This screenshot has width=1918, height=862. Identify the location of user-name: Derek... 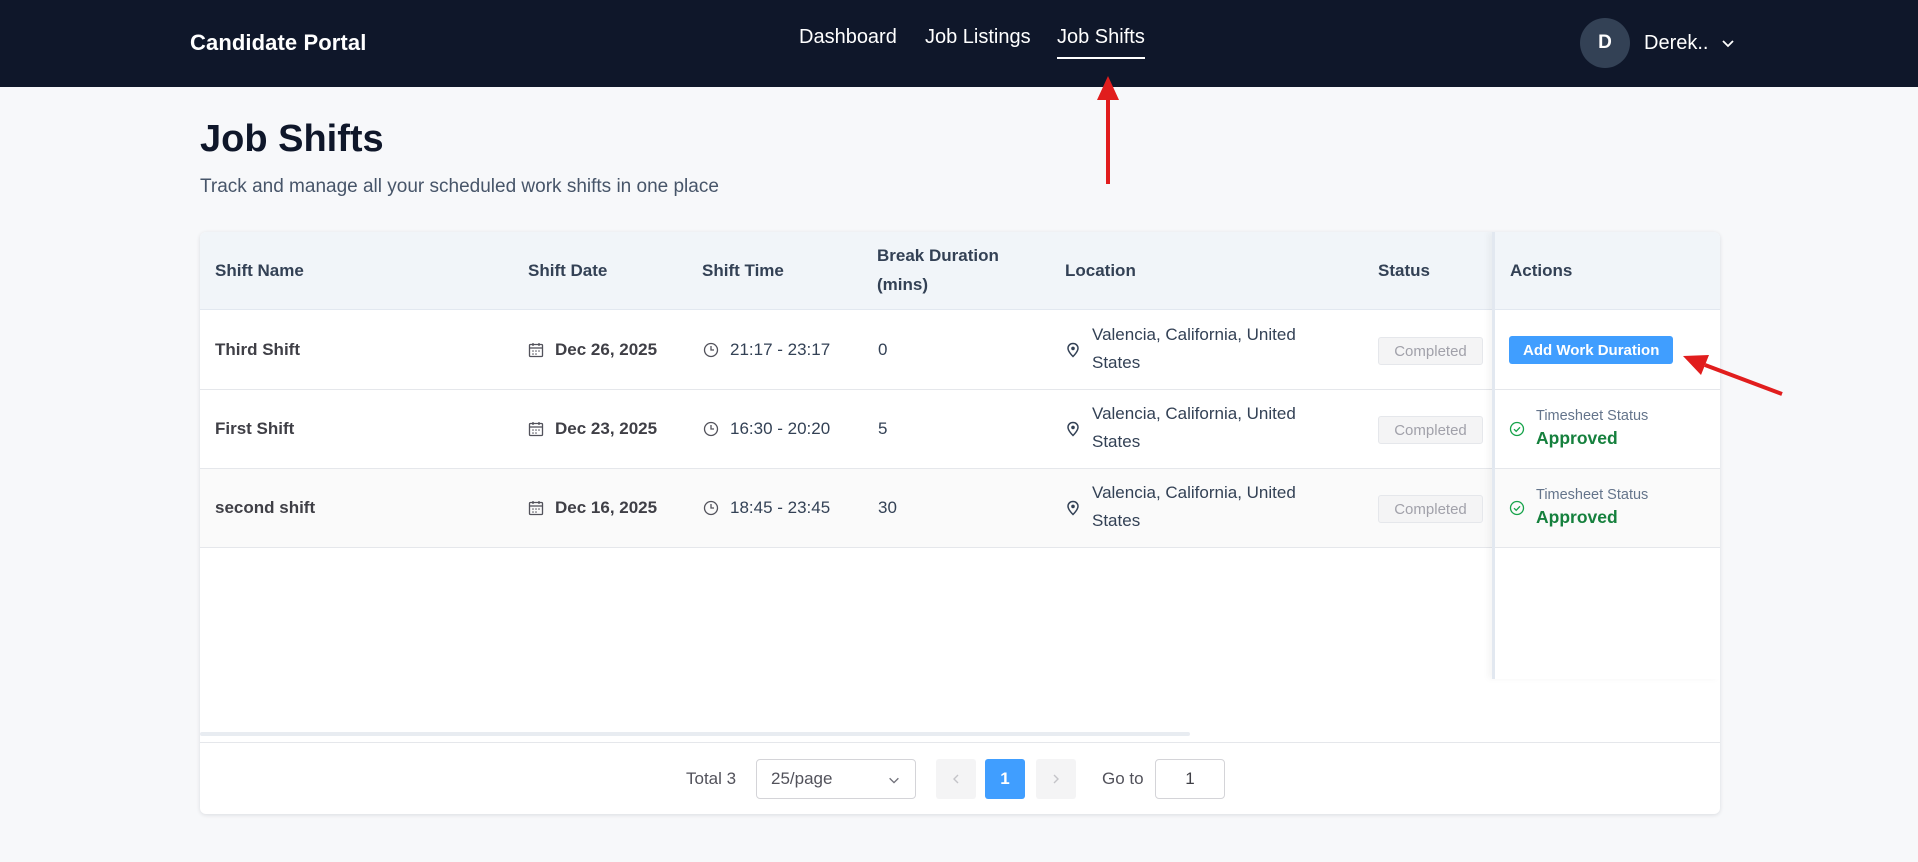
(1676, 43).